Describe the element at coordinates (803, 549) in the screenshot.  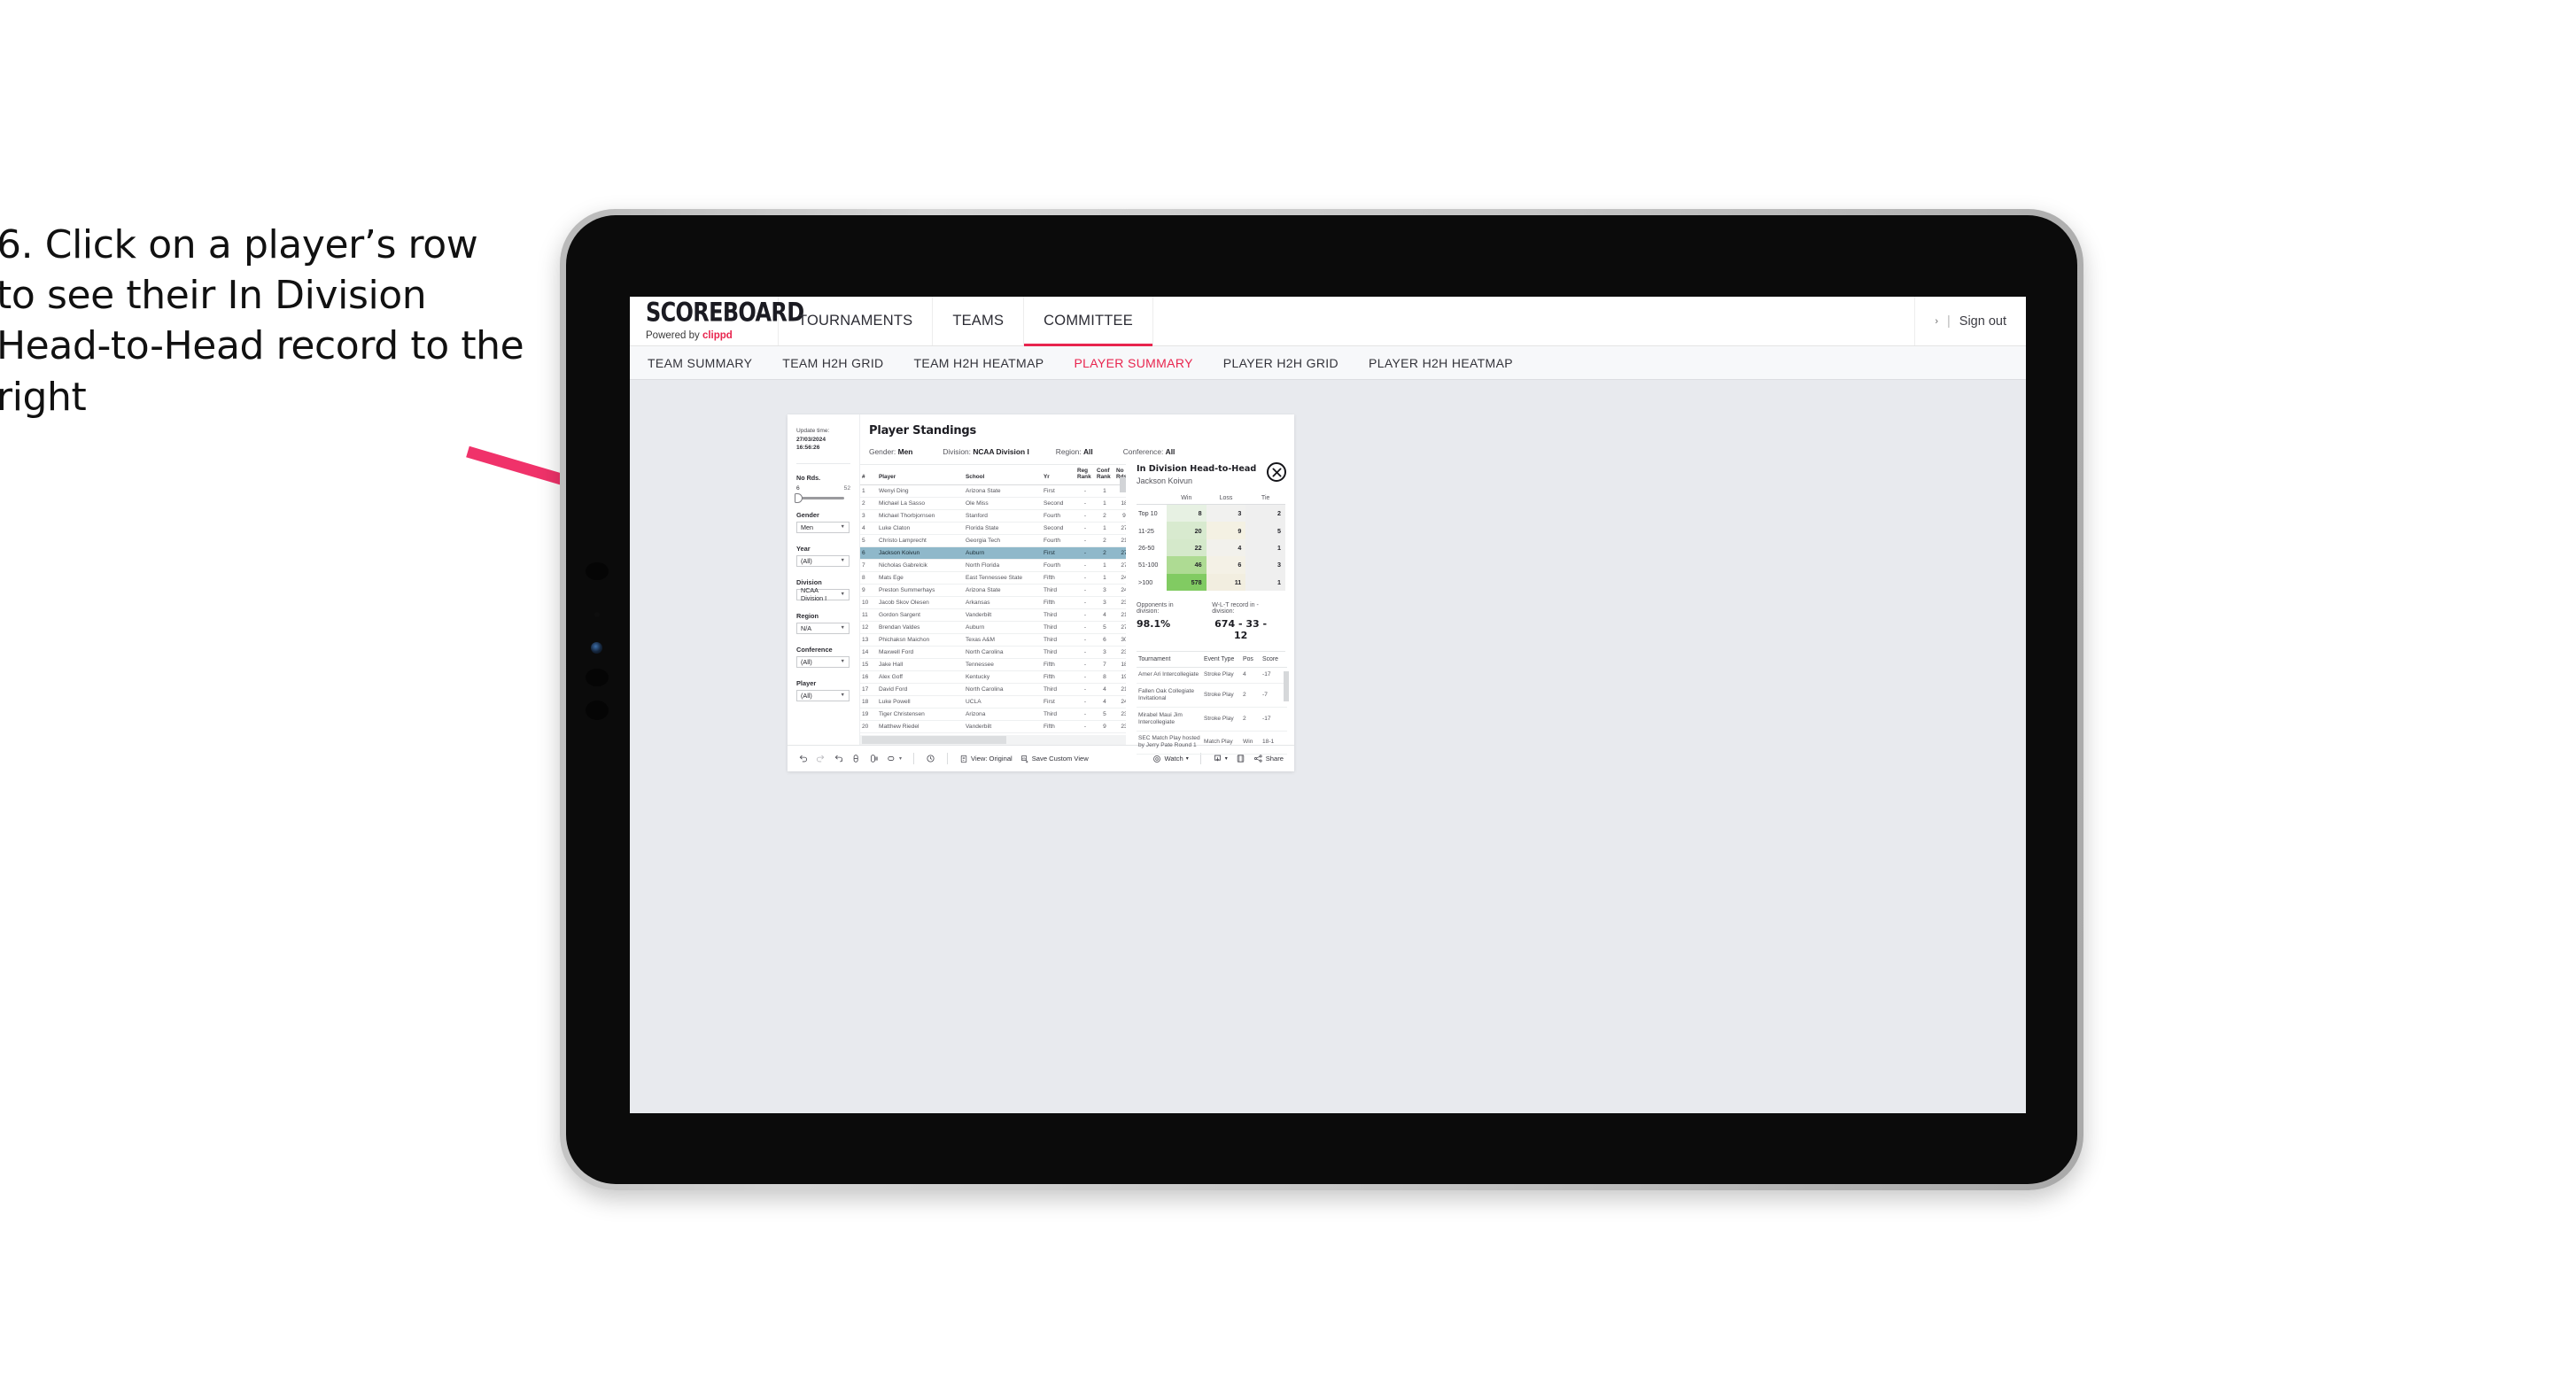
I see `filter-year-label: Year` at that location.